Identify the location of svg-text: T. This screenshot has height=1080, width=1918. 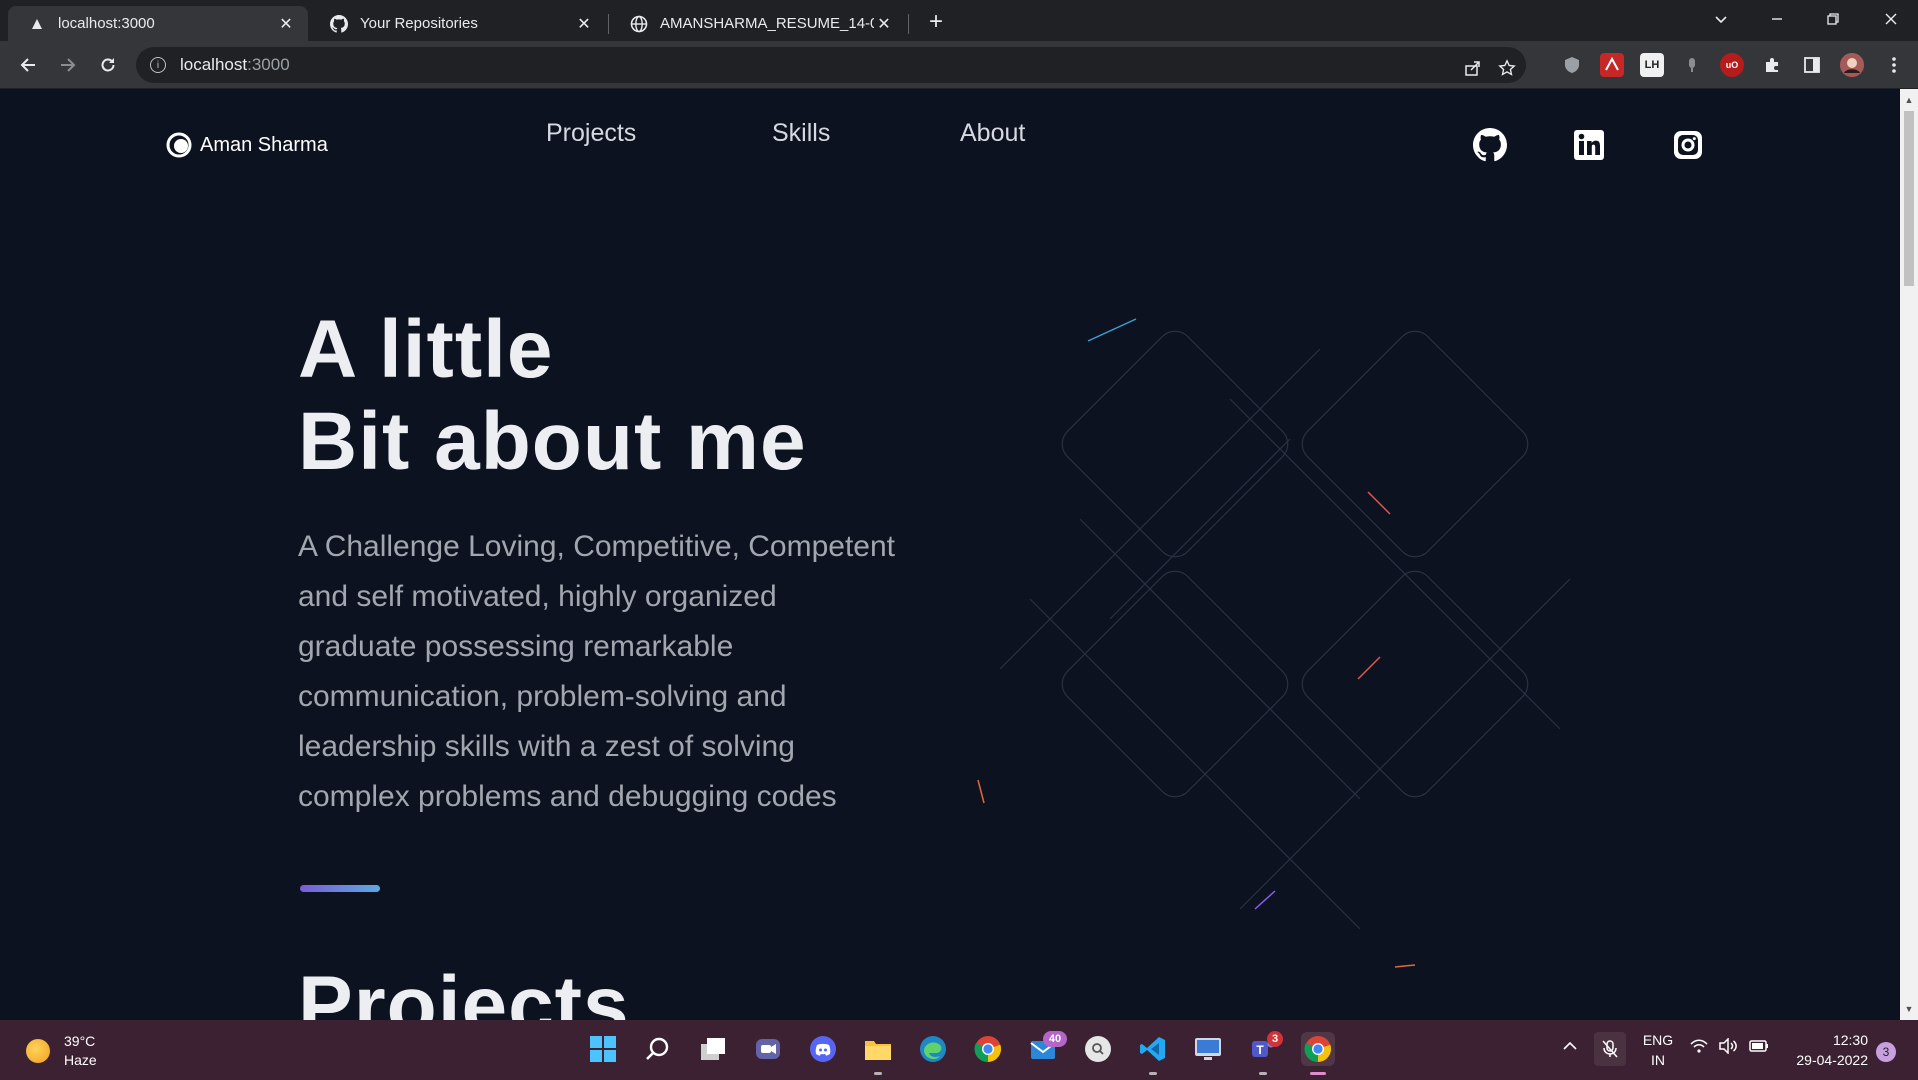
(1260, 1050).